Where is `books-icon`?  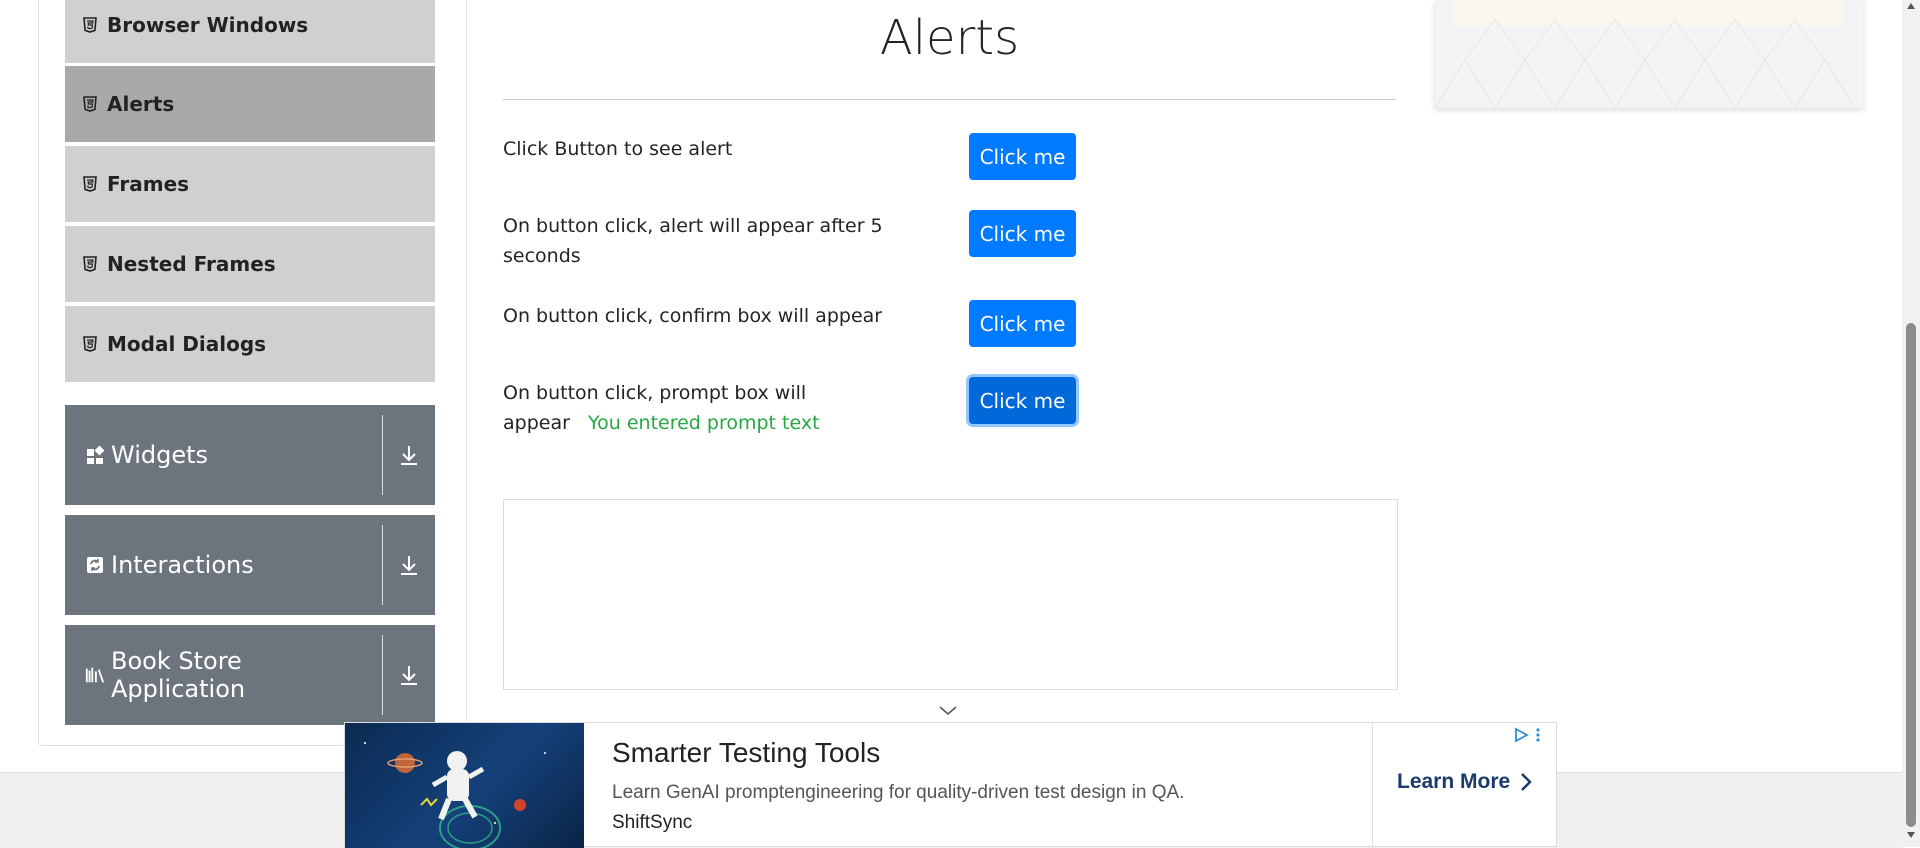 books-icon is located at coordinates (95, 675).